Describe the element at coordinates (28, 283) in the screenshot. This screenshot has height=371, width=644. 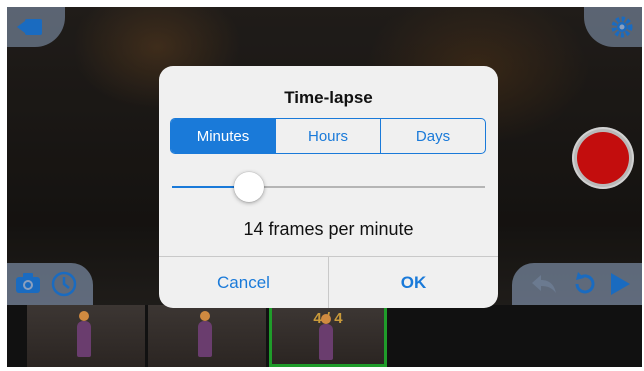
I see `camera-icon` at that location.